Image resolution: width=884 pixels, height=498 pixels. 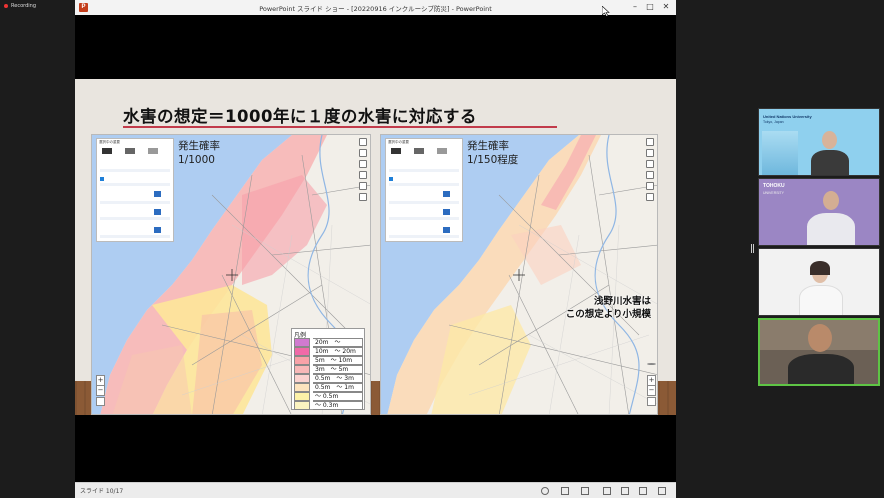 What do you see at coordinates (328, 342) in the screenshot?
I see `legend-item: 20m ～` at bounding box center [328, 342].